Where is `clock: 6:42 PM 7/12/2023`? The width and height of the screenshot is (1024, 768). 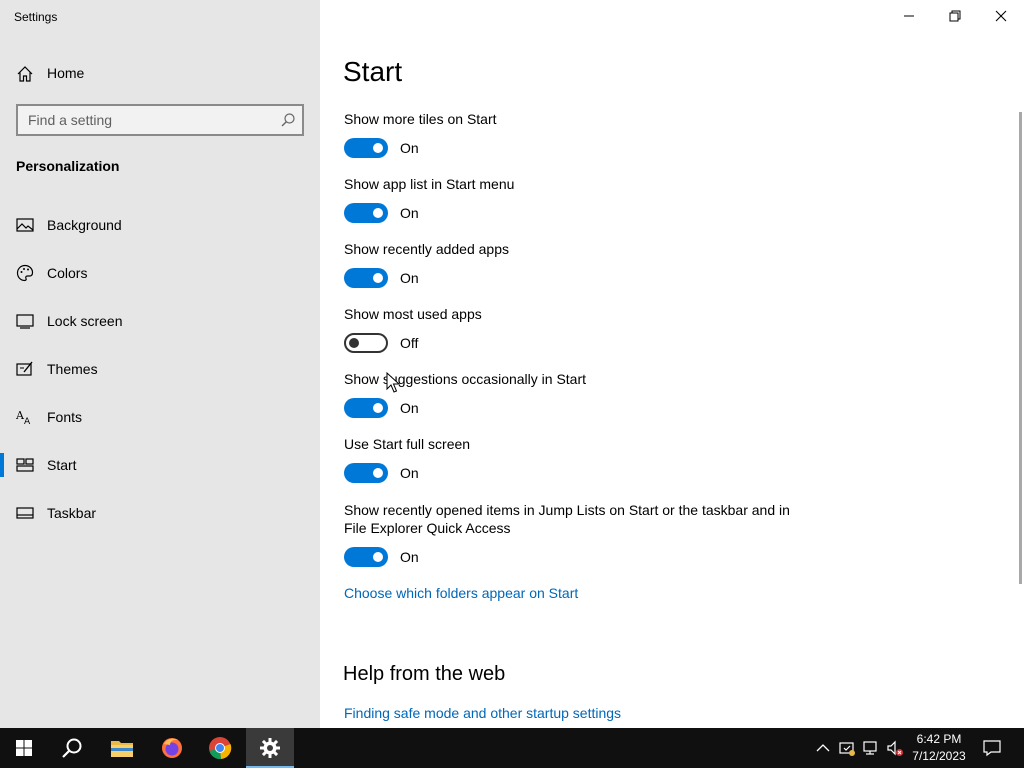
clock: 6:42 PM 7/12/2023 is located at coordinates (939, 748).